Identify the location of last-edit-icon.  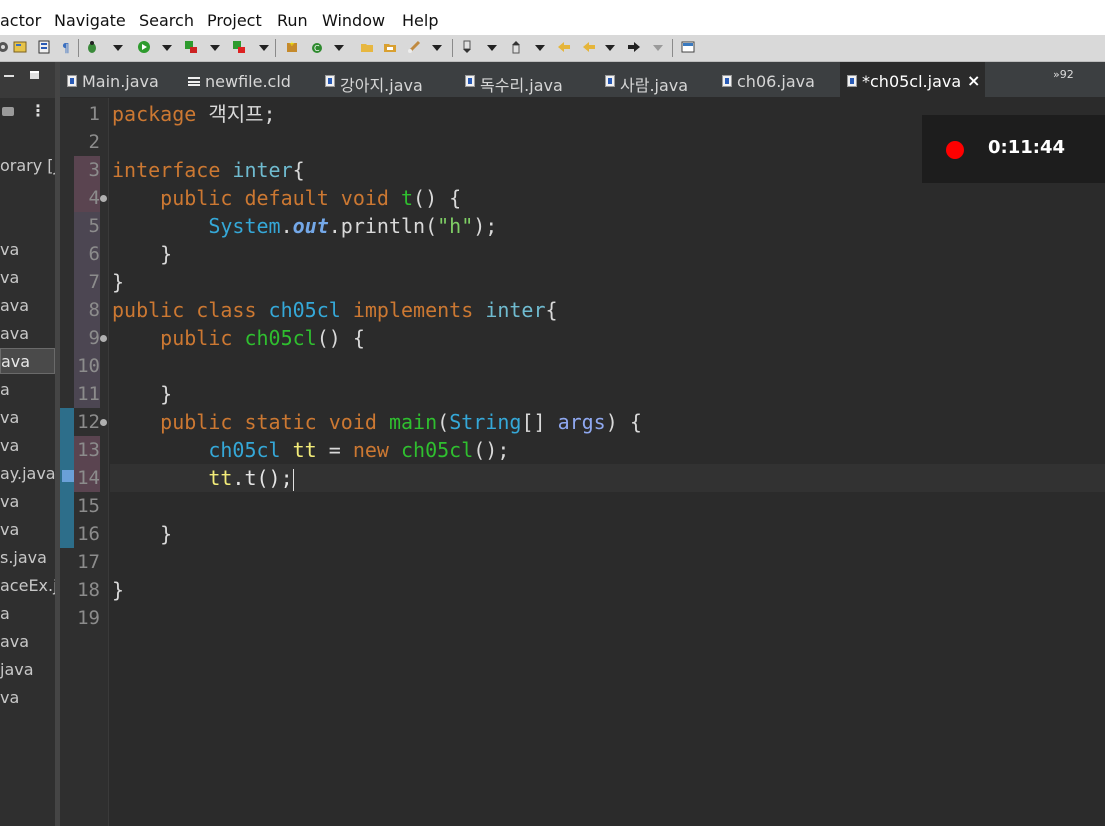
(564, 47).